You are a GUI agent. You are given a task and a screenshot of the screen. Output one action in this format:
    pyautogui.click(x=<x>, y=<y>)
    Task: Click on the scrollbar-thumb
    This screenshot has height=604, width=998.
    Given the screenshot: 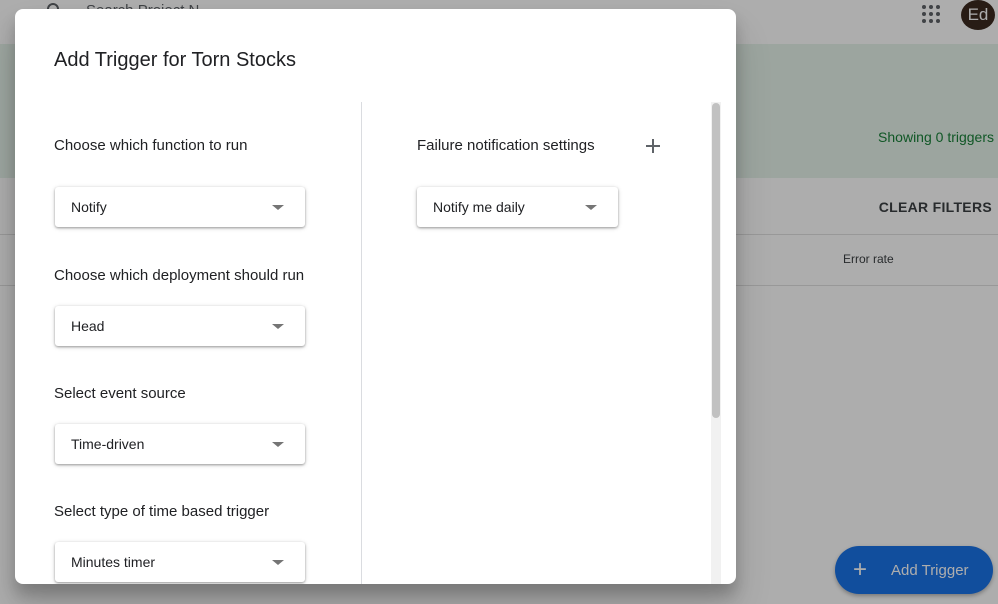 What is the action you would take?
    pyautogui.click(x=716, y=260)
    